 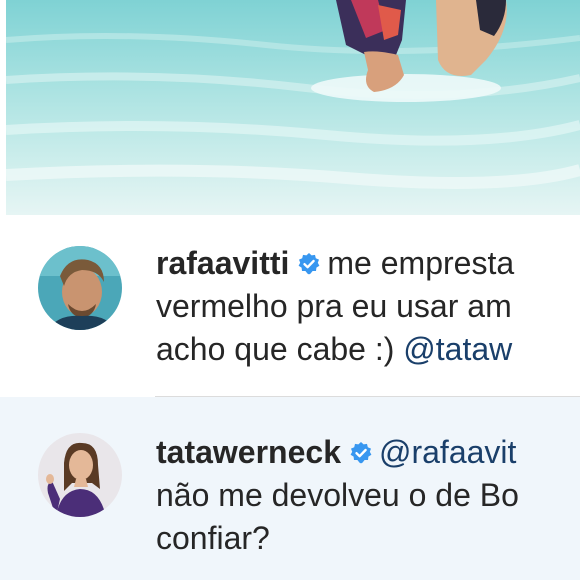 I want to click on comment-line: tatawerneck @rafaavit, so click(x=368, y=452).